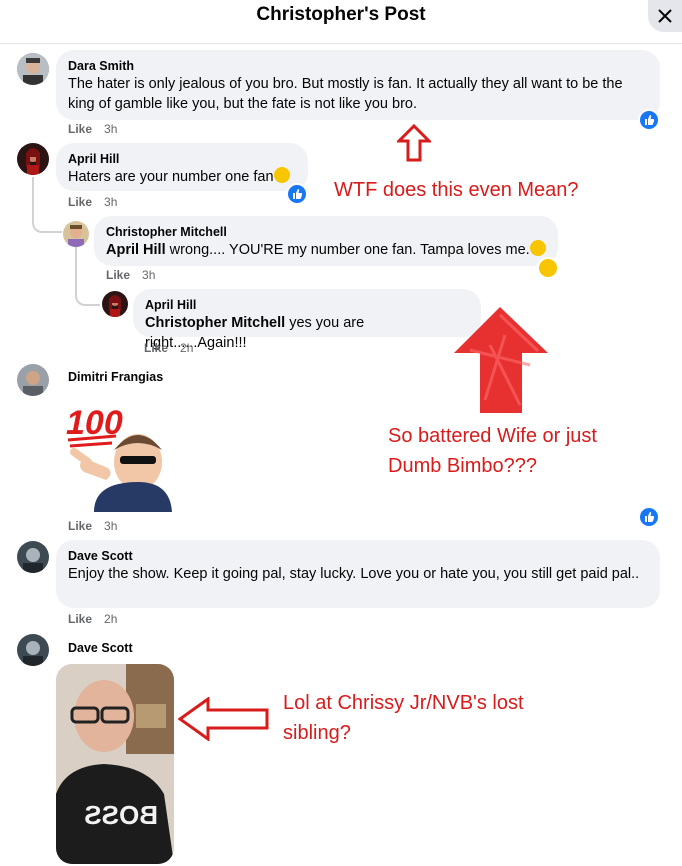 This screenshot has width=682, height=866. What do you see at coordinates (136, 250) in the screenshot?
I see `mention-link: April Hill` at bounding box center [136, 250].